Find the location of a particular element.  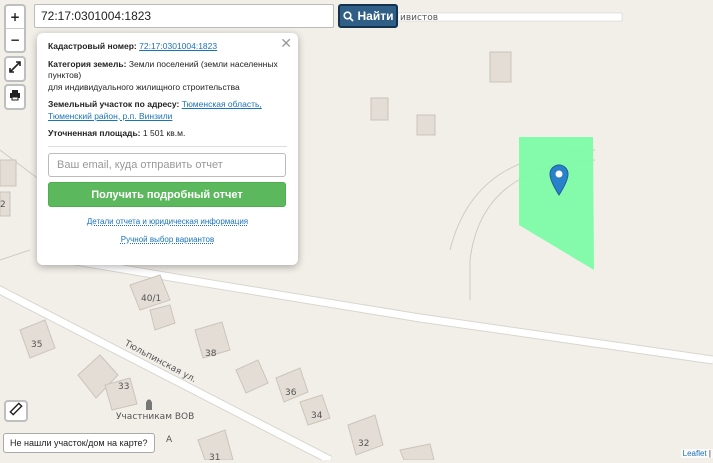

leaflet-link: Leaflet is located at coordinates (695, 453).